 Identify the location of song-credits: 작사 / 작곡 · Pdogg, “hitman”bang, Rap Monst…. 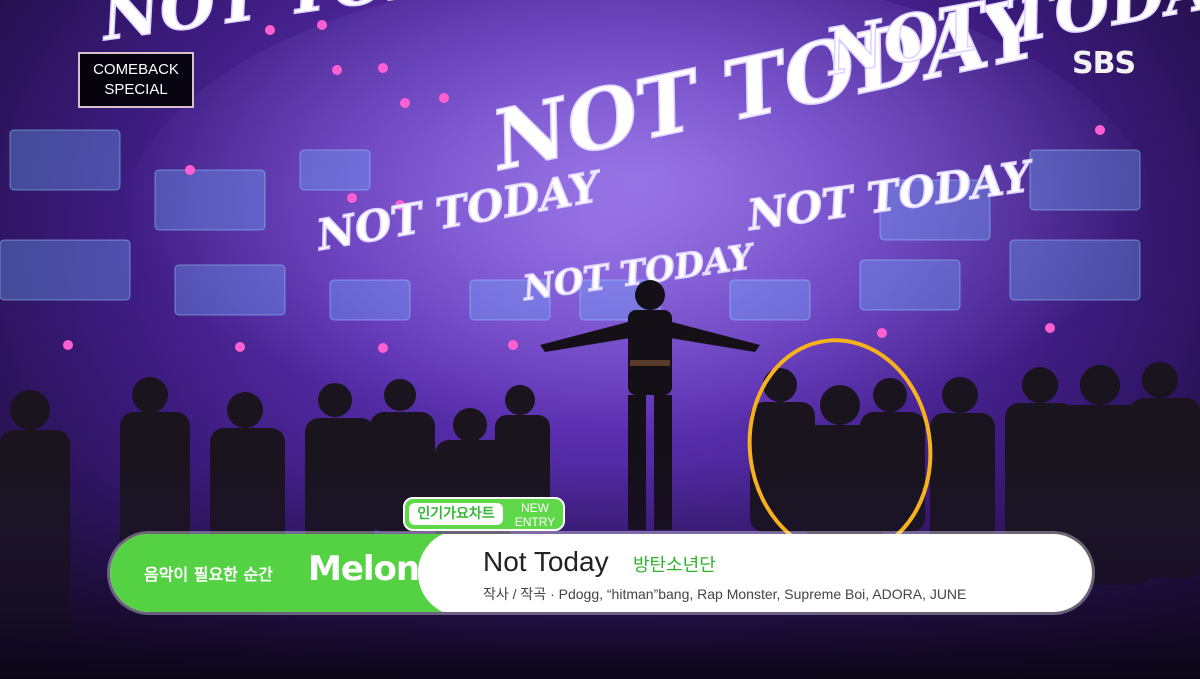
(725, 594).